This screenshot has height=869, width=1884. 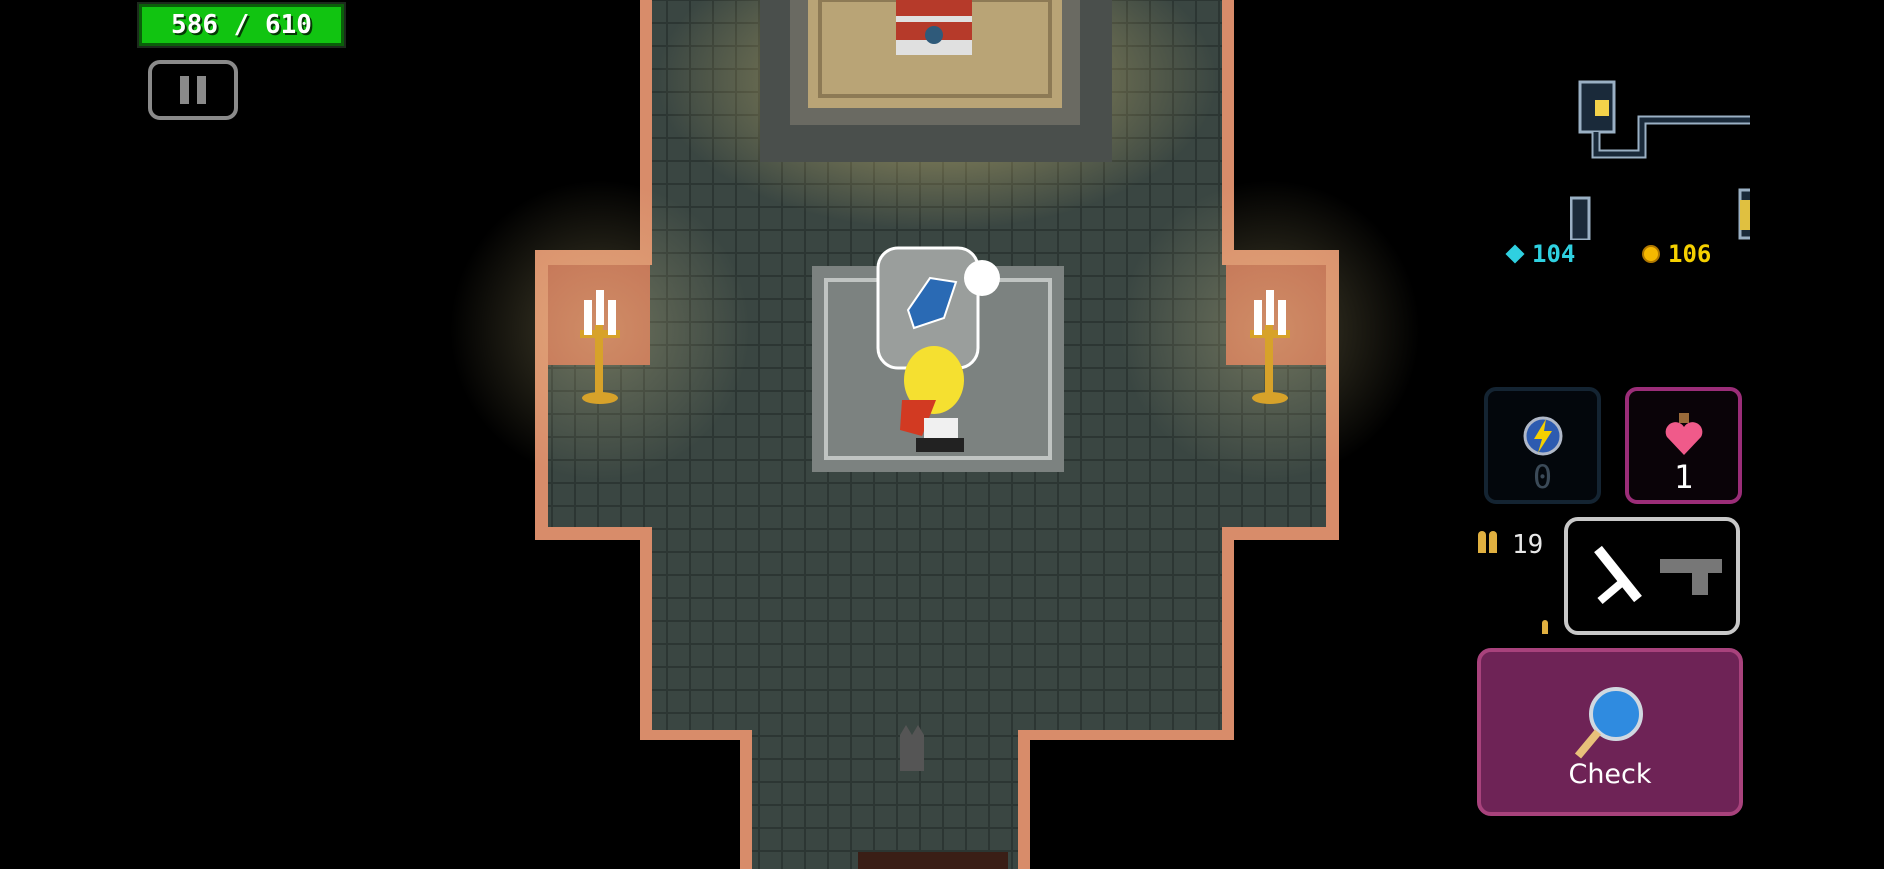 I want to click on bullets-icon, so click(x=1489, y=545).